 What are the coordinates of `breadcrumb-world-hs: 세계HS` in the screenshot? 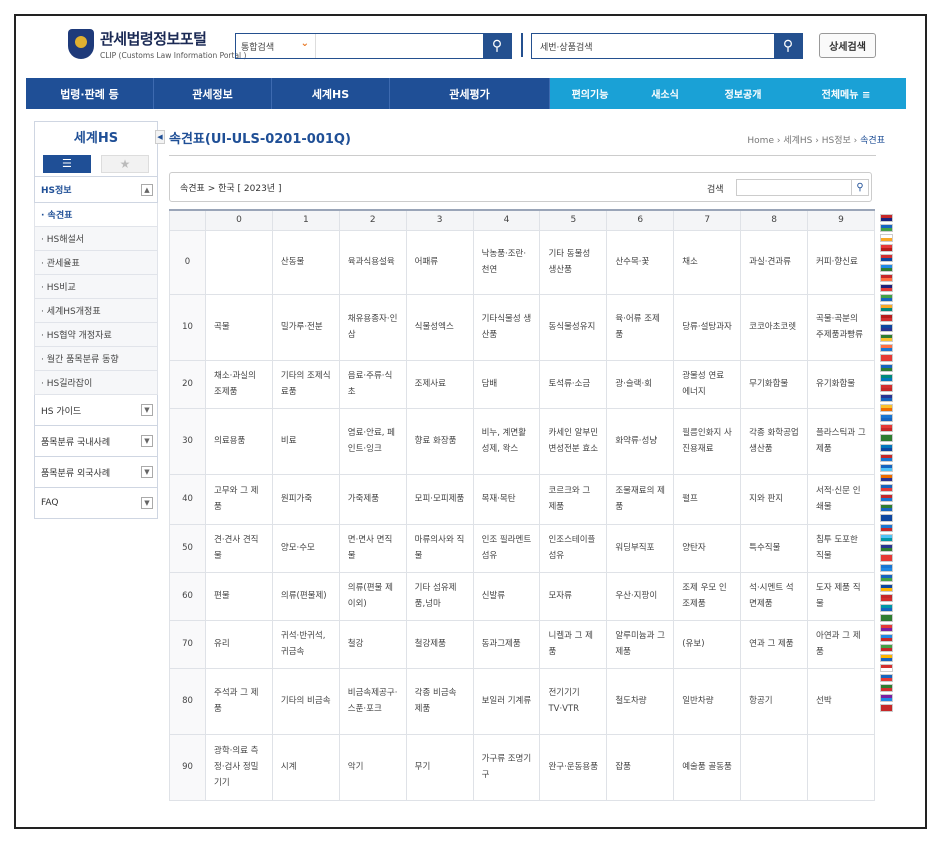 It's located at (797, 141).